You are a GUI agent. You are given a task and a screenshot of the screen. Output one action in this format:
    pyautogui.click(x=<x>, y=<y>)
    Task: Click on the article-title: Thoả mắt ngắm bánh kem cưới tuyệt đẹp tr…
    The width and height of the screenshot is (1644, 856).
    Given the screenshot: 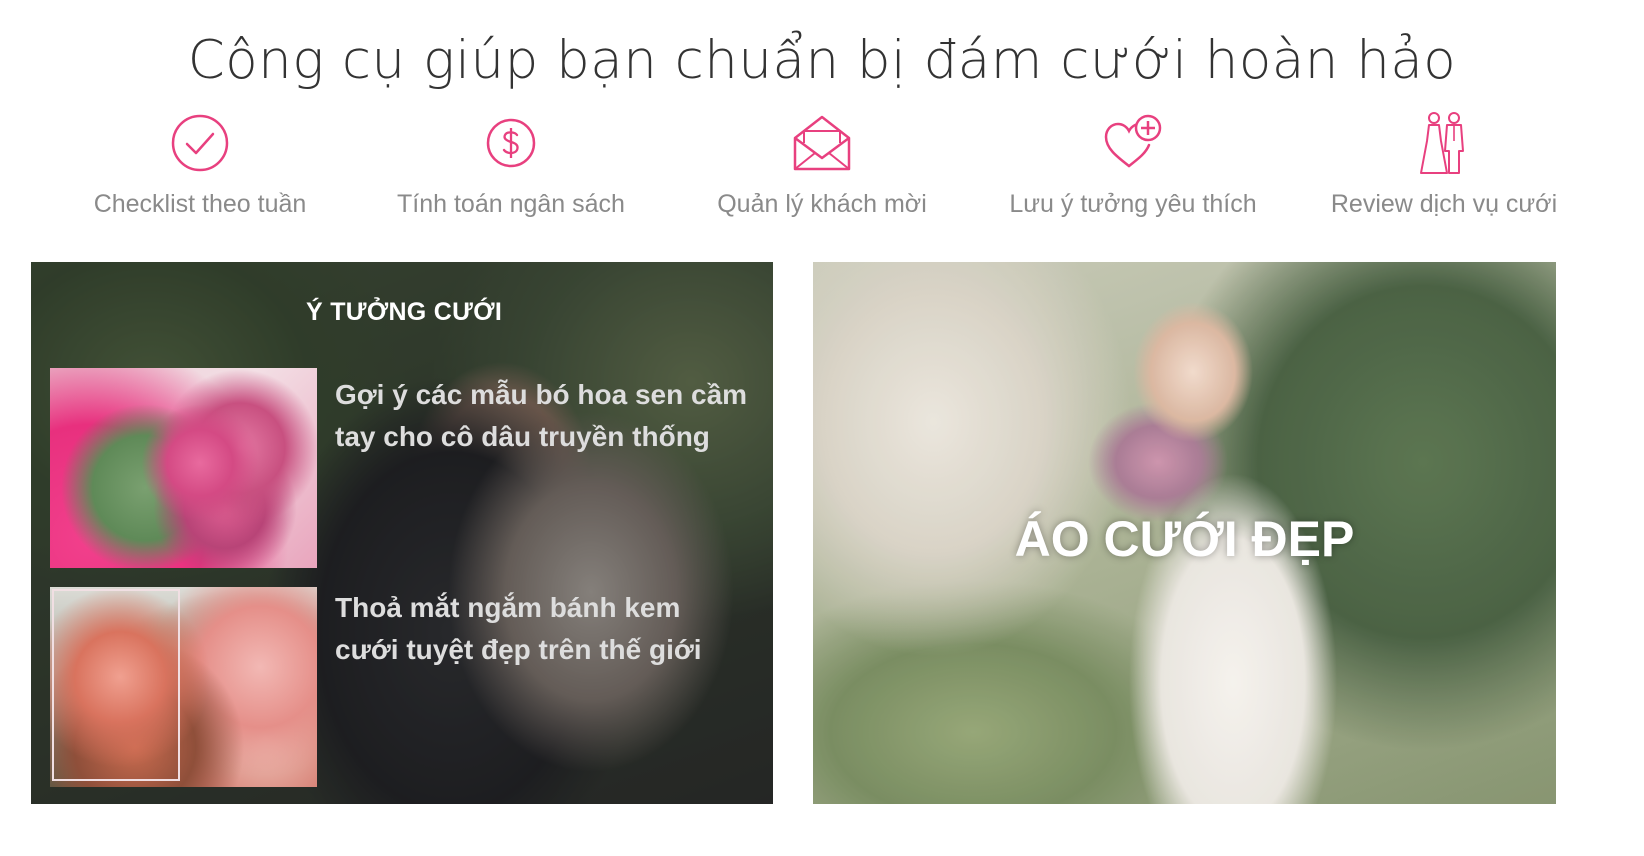 What is the action you would take?
    pyautogui.click(x=542, y=687)
    